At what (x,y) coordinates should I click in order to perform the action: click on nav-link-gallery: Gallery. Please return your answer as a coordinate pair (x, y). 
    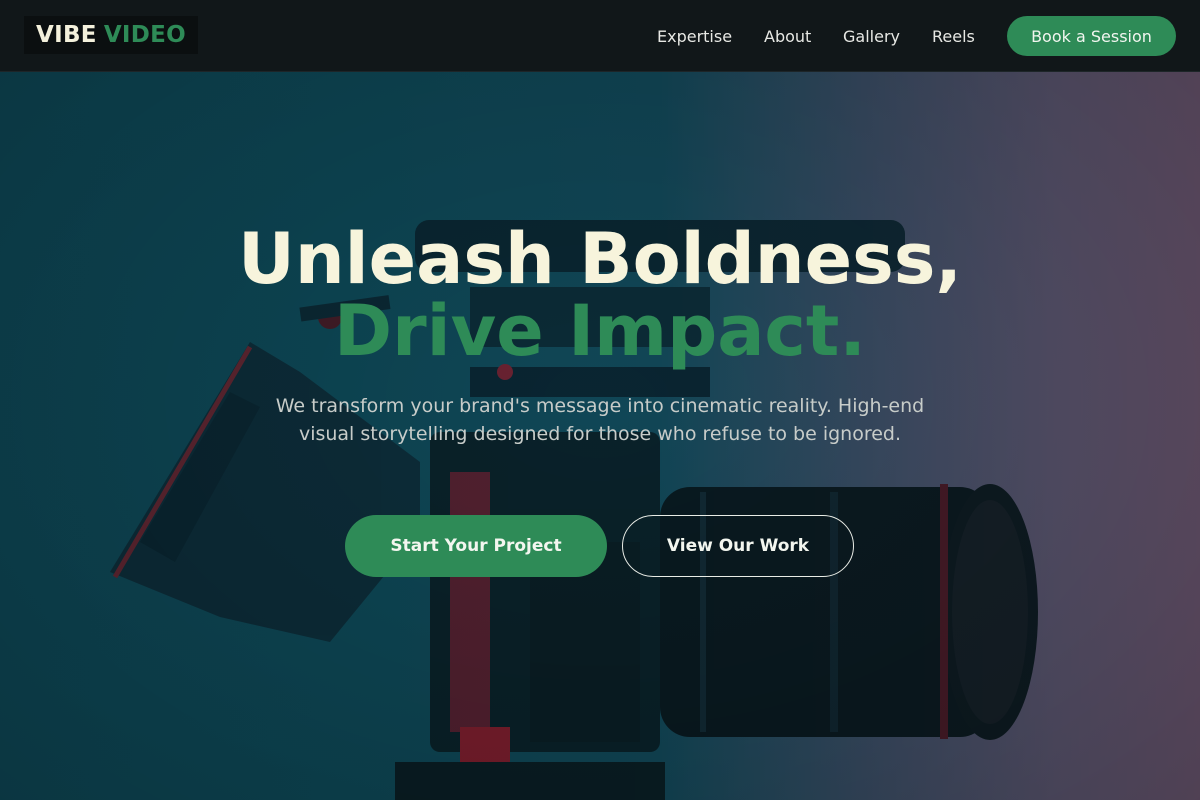
    Looking at the image, I should click on (871, 36).